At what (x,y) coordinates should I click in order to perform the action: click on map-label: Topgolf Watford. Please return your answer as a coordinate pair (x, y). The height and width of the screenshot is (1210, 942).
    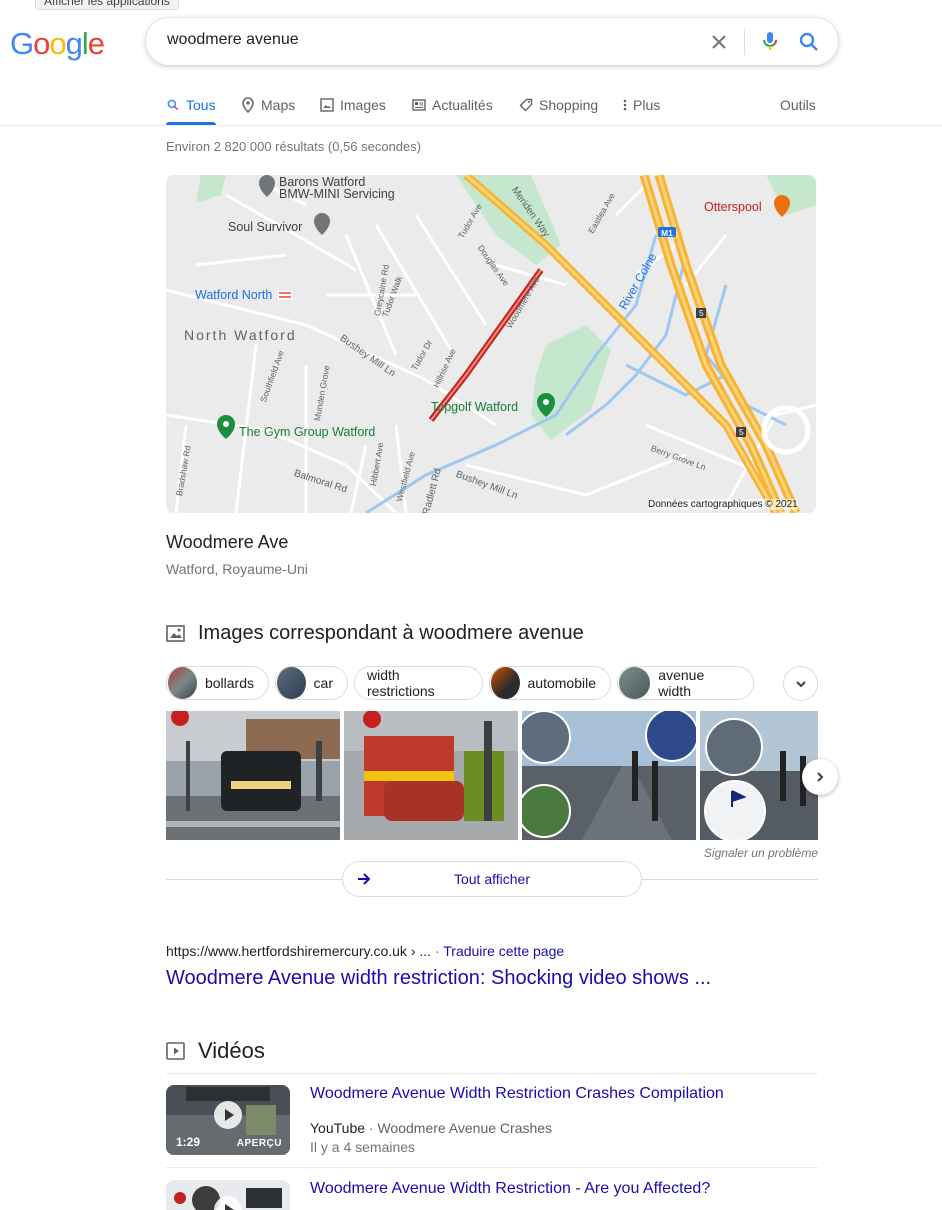
    Looking at the image, I should click on (475, 407).